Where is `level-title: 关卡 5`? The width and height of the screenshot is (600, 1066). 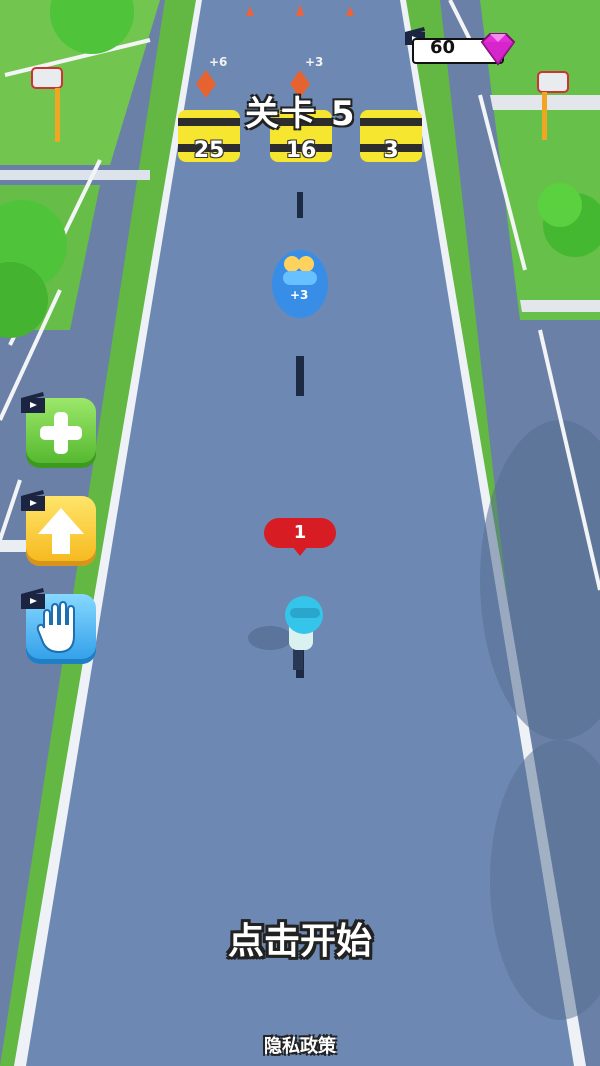
level-title: 关卡 5 is located at coordinates (301, 114).